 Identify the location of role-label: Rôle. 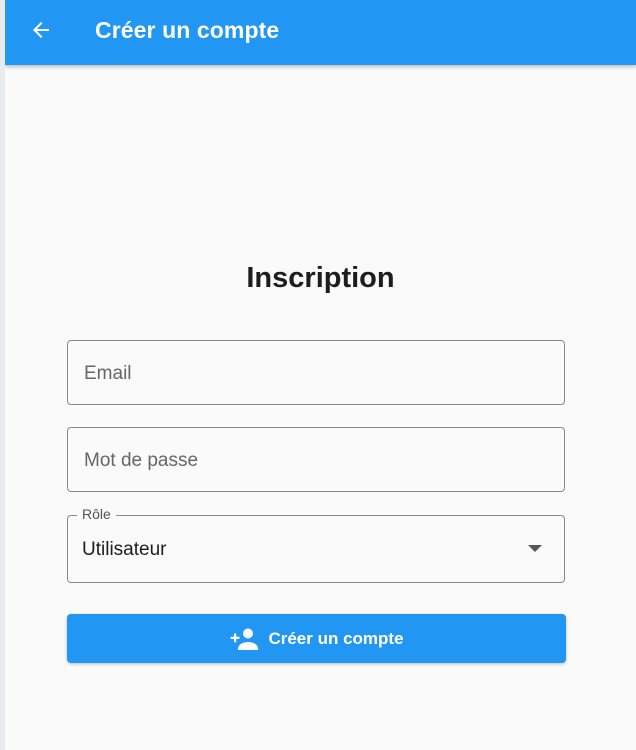
(96, 514).